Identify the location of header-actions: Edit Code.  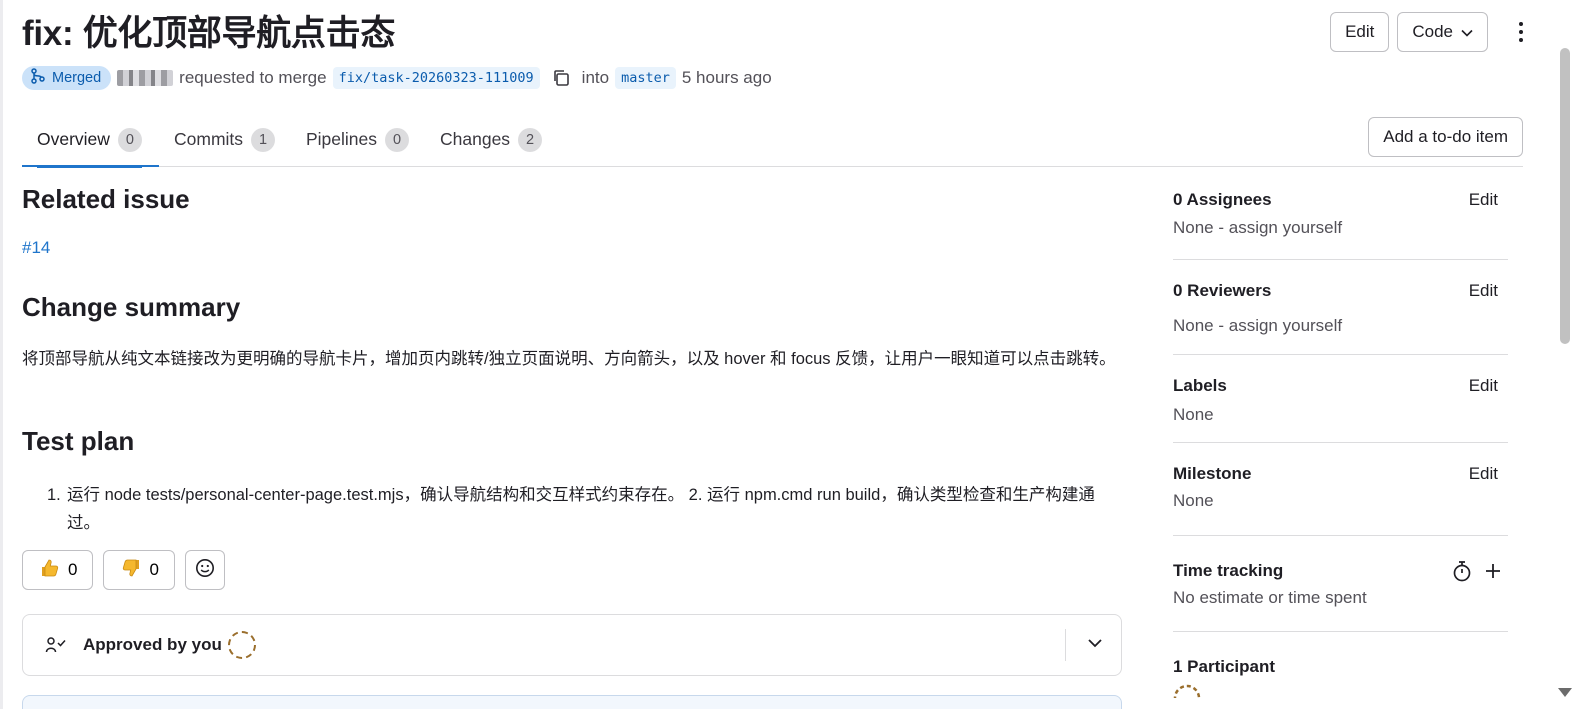
(1433, 32).